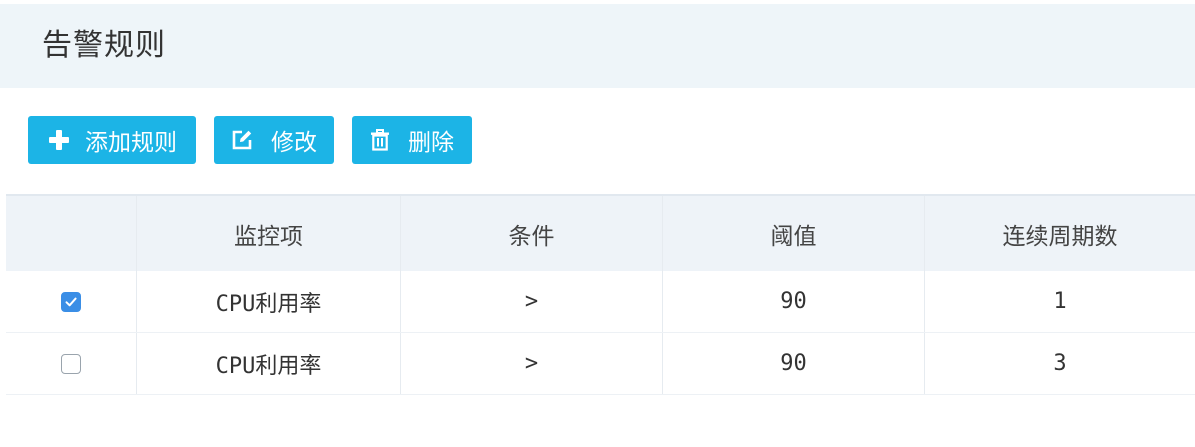  I want to click on table-row: CPU利用率 > 90 1, so click(600, 302).